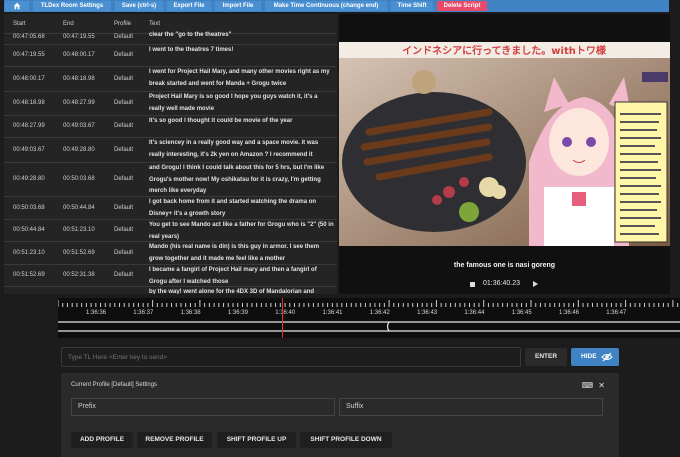 The image size is (680, 457). What do you see at coordinates (29, 55) in the screenshot?
I see `row-start-time: 00:47:19.55` at bounding box center [29, 55].